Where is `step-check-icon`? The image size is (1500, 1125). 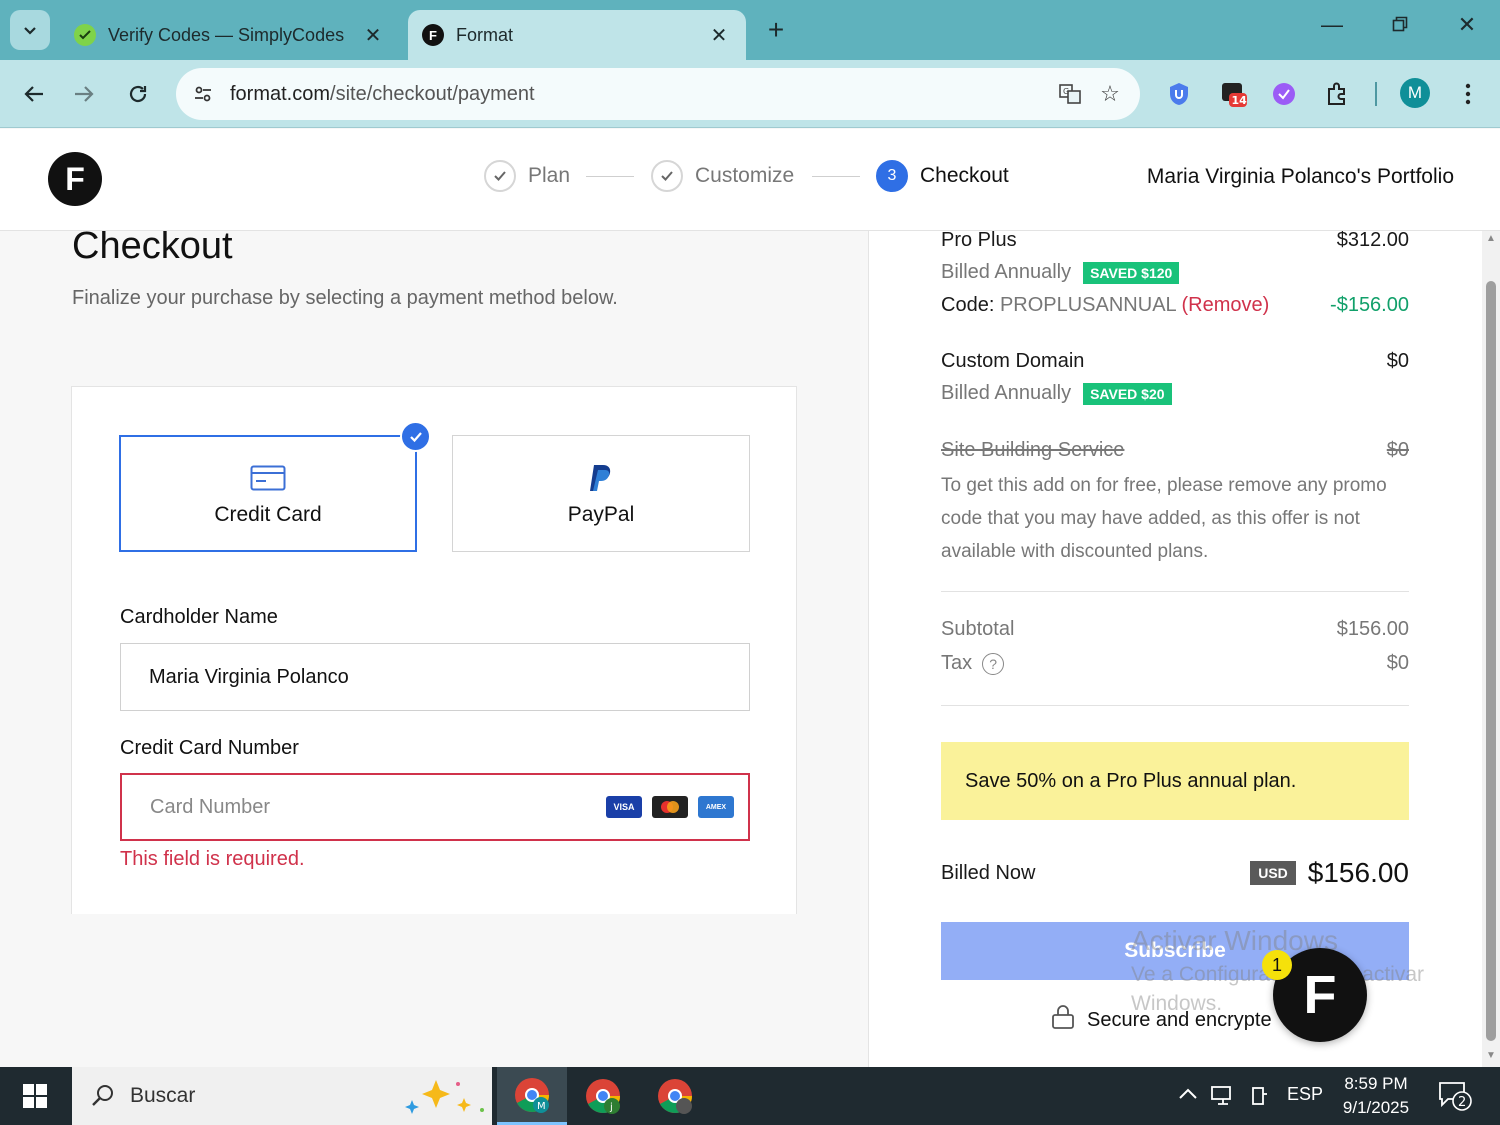 step-check-icon is located at coordinates (667, 176).